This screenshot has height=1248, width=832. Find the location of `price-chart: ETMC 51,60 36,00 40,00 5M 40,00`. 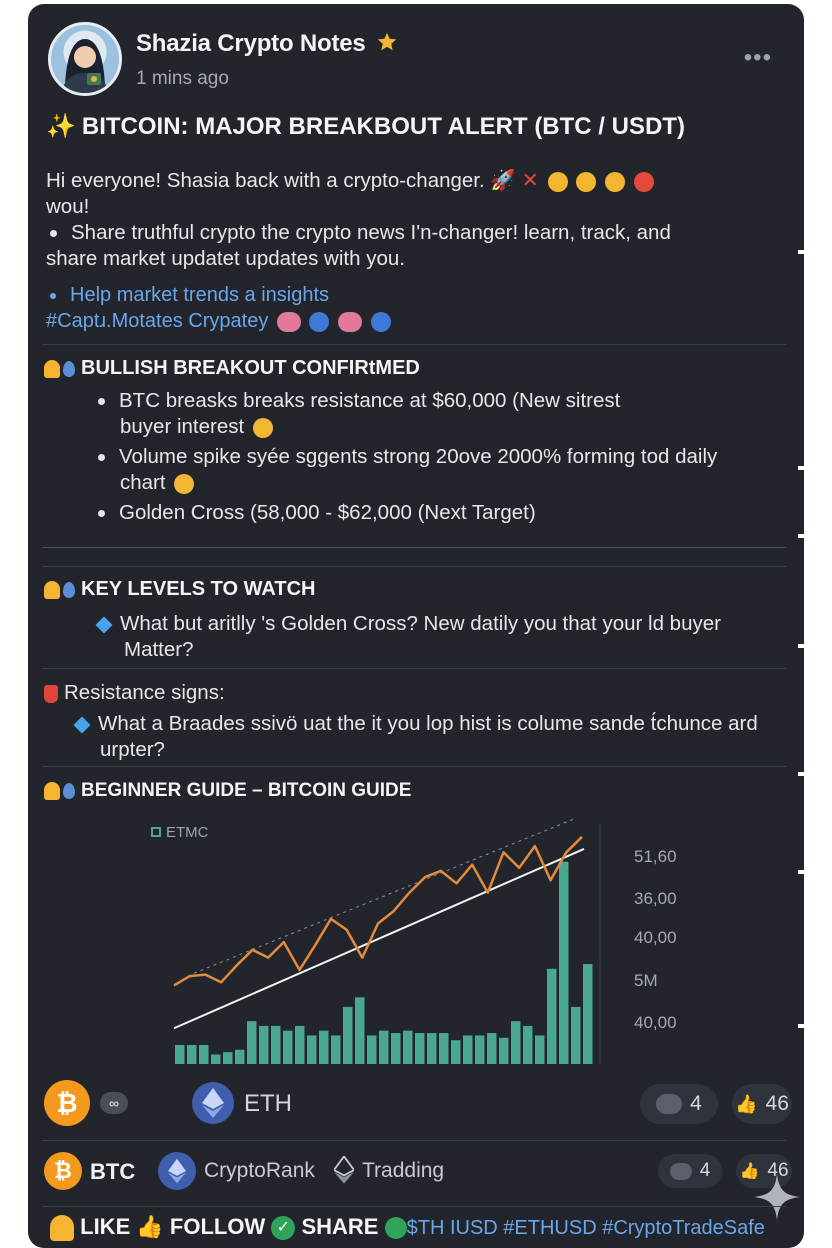

price-chart: ETMC 51,60 36,00 40,00 5M 40,00 is located at coordinates (414, 941).